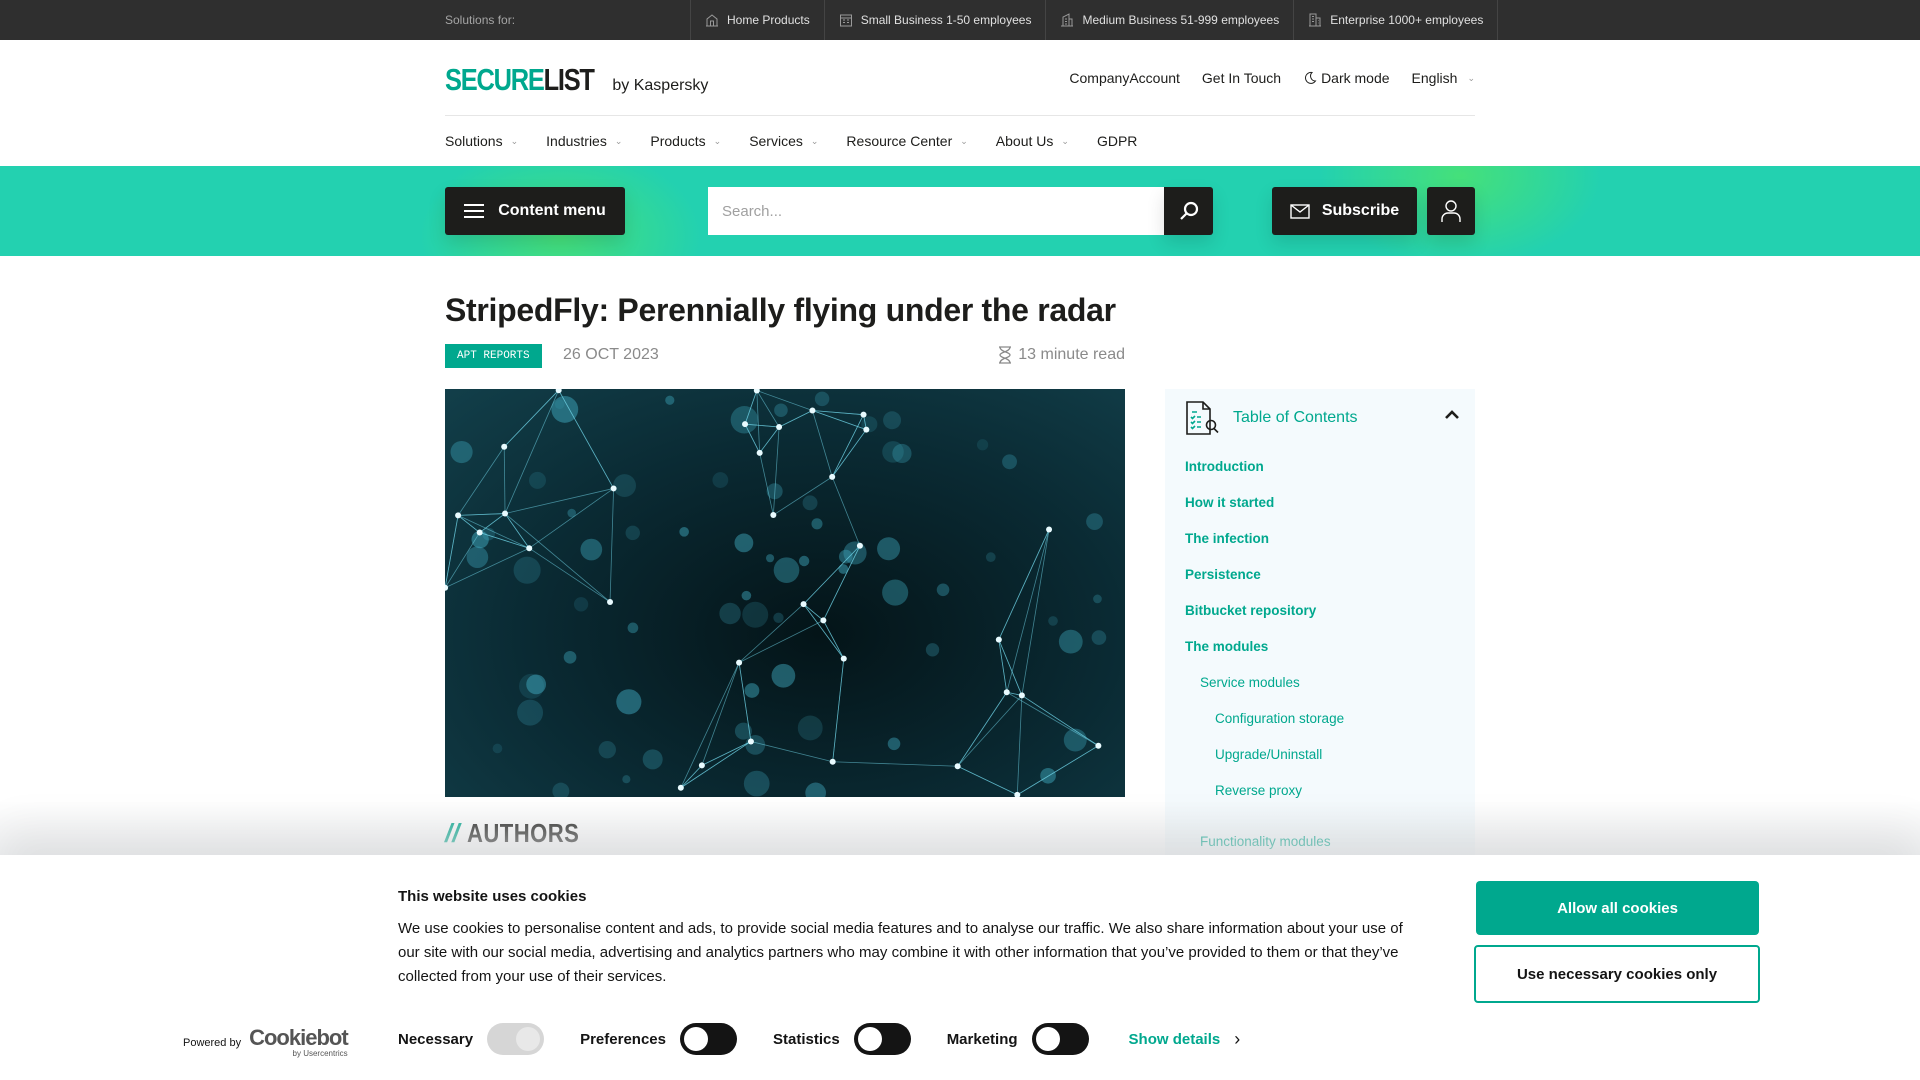 The width and height of the screenshot is (1920, 1080). Describe the element at coordinates (1264, 755) in the screenshot. I see `toc-item-upgrade-uninstall: Upgrade/Uninstall` at that location.